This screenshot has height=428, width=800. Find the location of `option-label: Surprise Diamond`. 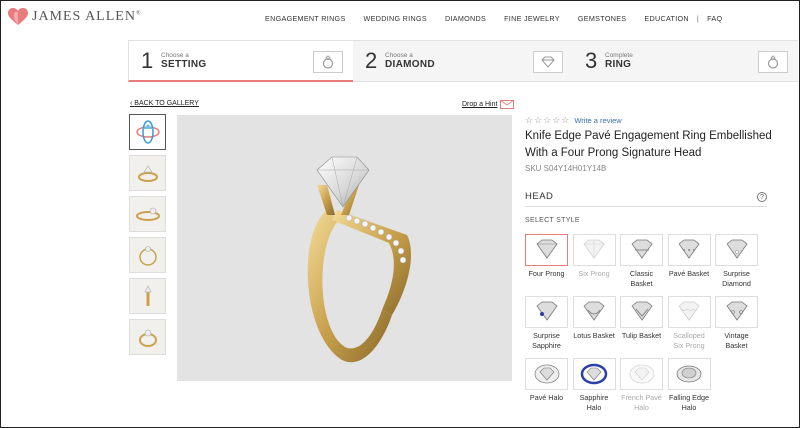

option-label: Surprise Diamond is located at coordinates (736, 278).